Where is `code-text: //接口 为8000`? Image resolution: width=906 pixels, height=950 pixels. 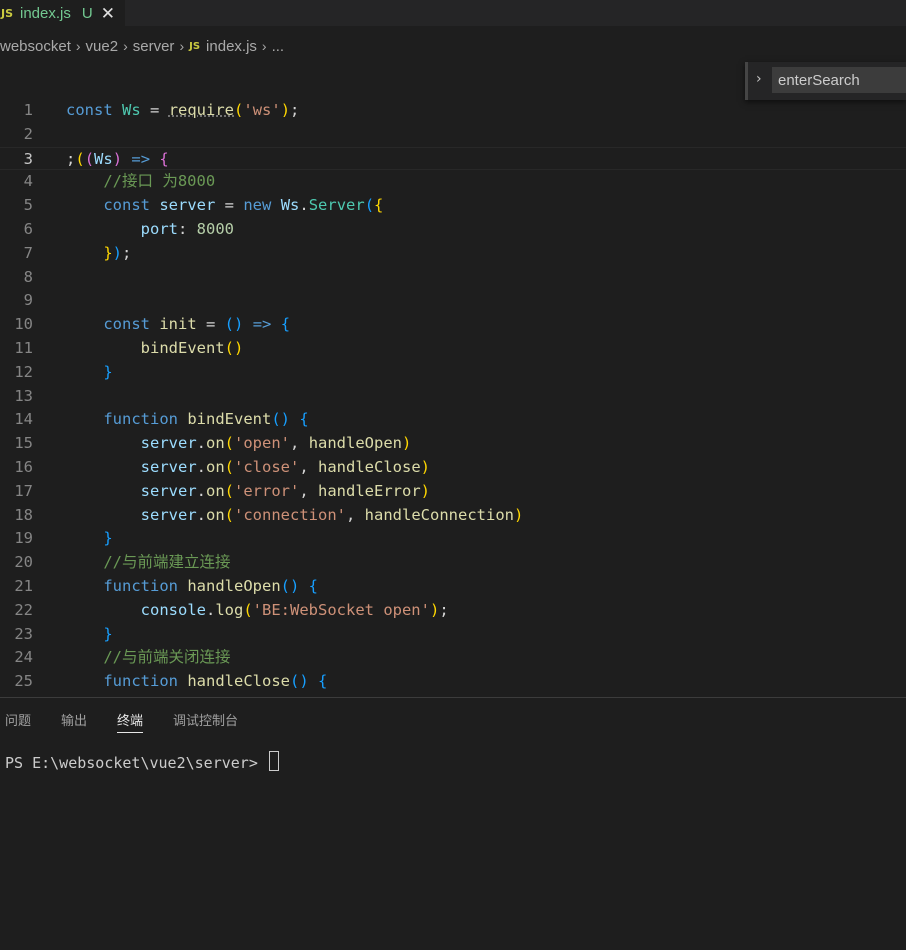 code-text: //接口 为8000 is located at coordinates (159, 181).